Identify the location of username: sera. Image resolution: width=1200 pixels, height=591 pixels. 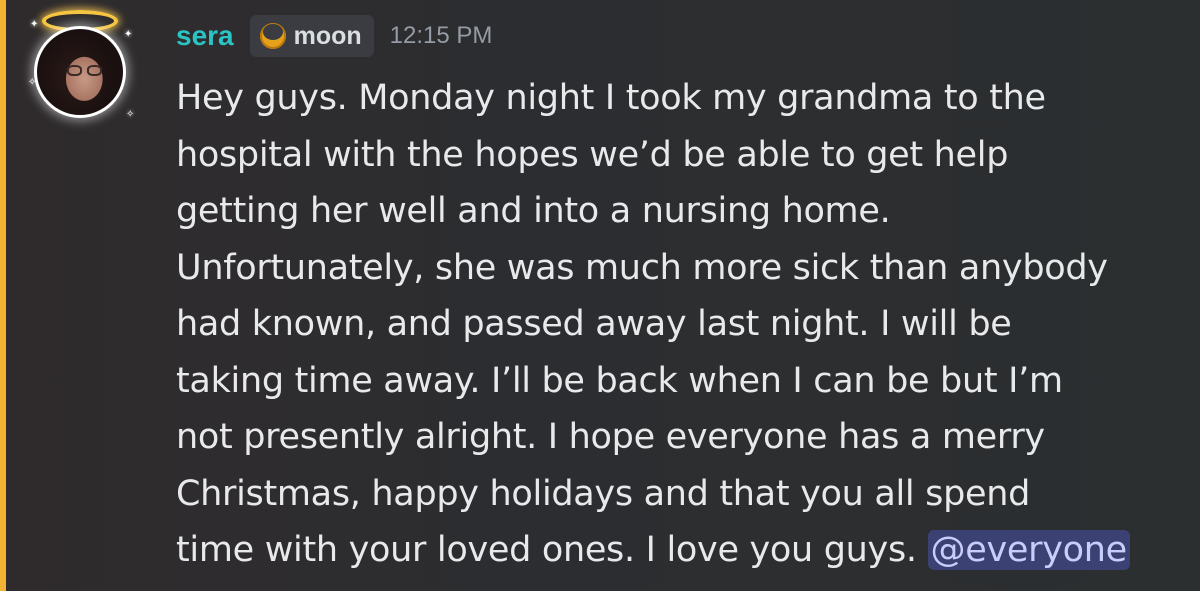
(205, 36).